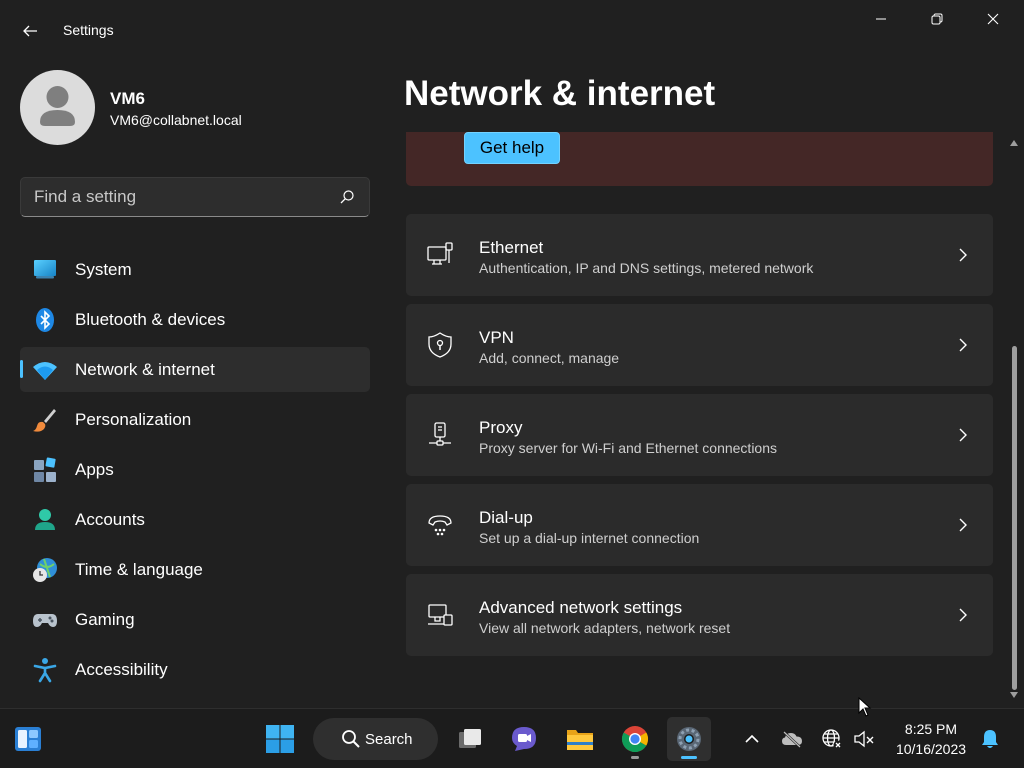 Image resolution: width=1024 pixels, height=768 pixels. I want to click on sidebar-item-apps: Apps, so click(195, 469).